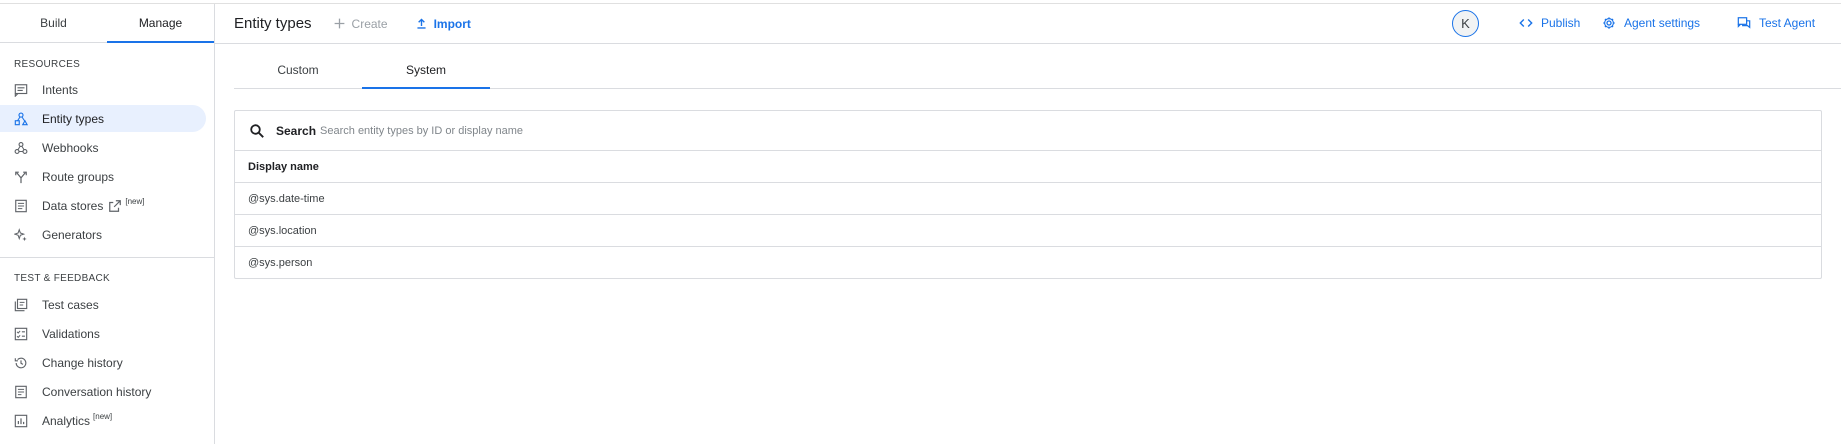 The width and height of the screenshot is (1841, 444). What do you see at coordinates (273, 23) in the screenshot?
I see `page-title: Entity types` at bounding box center [273, 23].